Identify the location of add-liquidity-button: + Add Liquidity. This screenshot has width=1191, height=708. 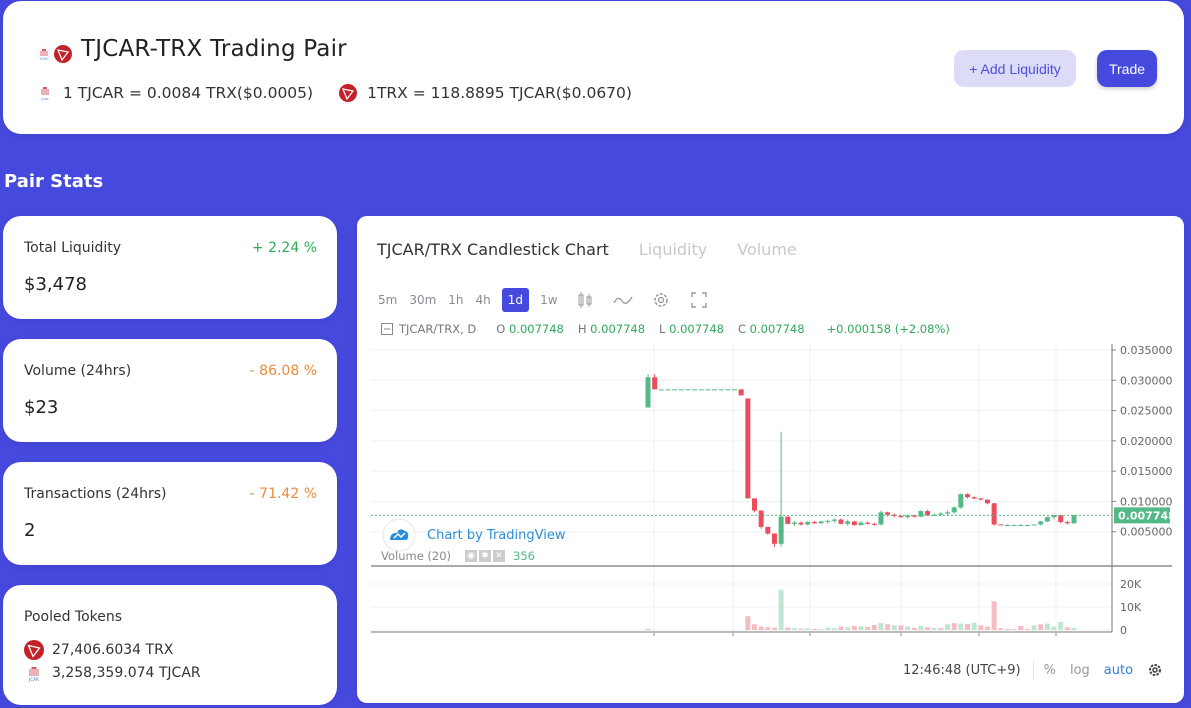
(1015, 68).